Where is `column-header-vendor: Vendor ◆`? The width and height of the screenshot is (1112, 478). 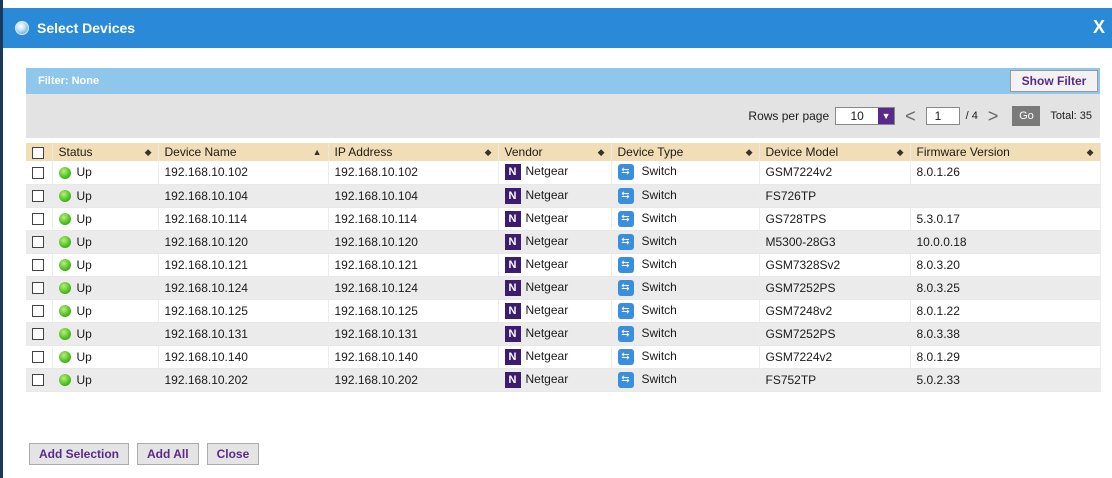 column-header-vendor: Vendor ◆ is located at coordinates (555, 152).